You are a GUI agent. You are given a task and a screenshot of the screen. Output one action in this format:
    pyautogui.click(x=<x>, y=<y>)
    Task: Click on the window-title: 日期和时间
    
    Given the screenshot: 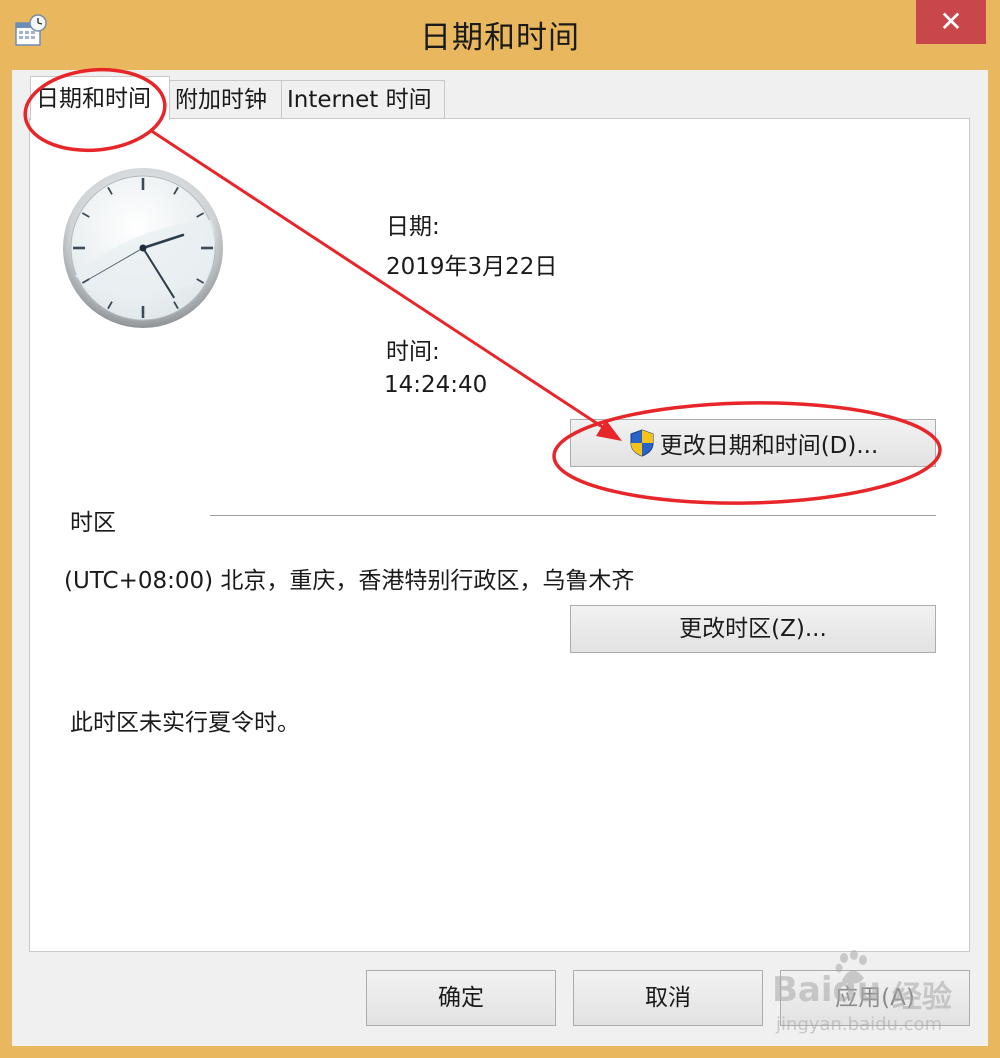 What is the action you would take?
    pyautogui.click(x=500, y=38)
    